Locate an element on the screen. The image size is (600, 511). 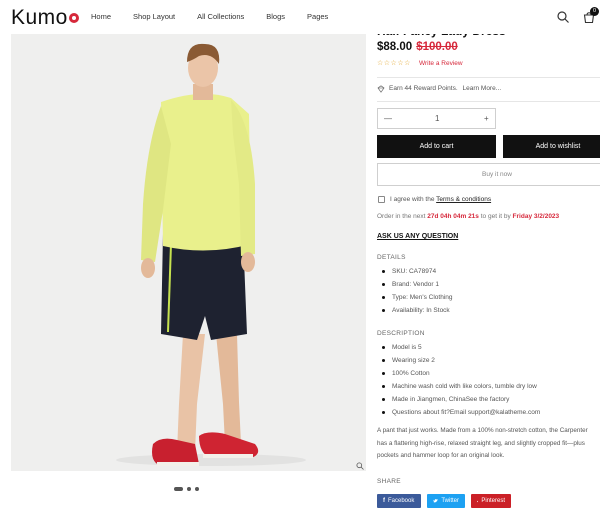
share-twitter-button: Twitter is located at coordinates (446, 501).